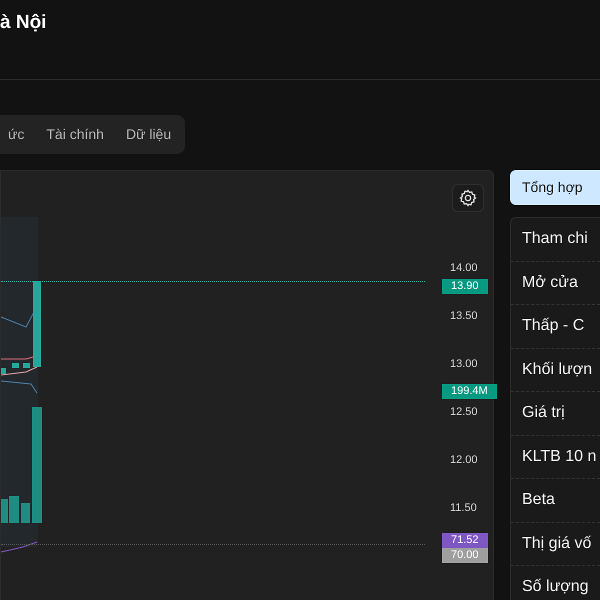 The image size is (600, 600). What do you see at coordinates (464, 412) in the screenshot?
I see `axis-label: 12.50` at bounding box center [464, 412].